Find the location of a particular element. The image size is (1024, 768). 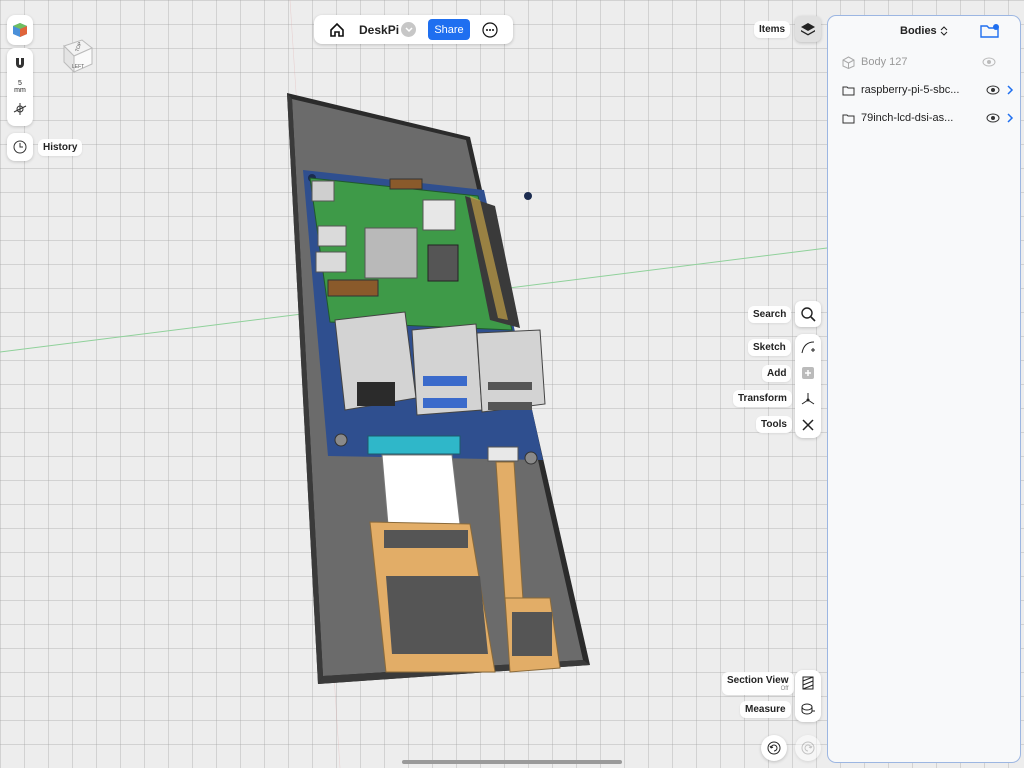

measure-tape-icon is located at coordinates (808, 709).